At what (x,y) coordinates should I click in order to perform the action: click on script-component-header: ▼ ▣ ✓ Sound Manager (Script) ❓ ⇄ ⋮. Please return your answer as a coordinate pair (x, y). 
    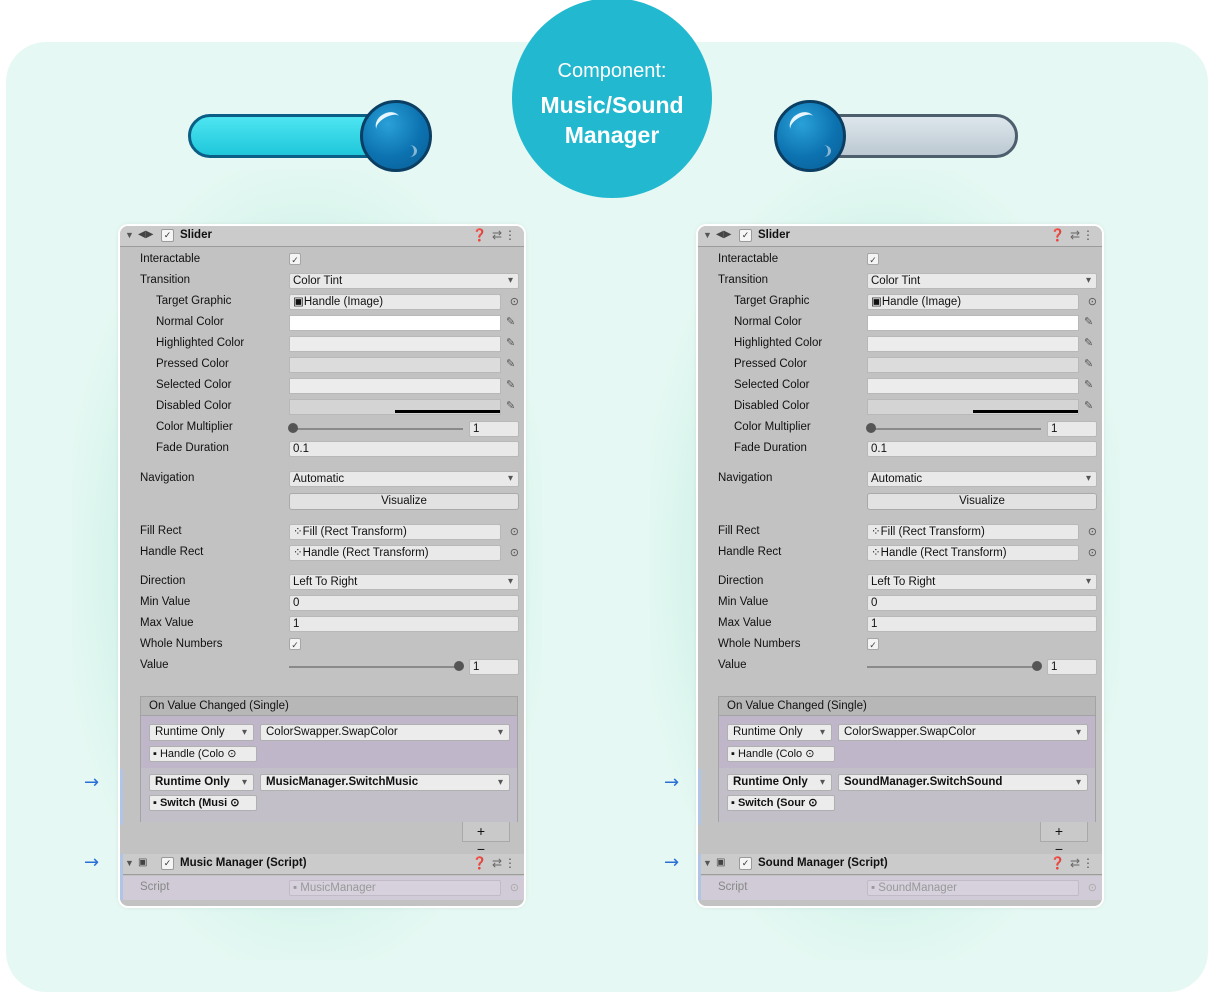
    Looking at the image, I should click on (900, 864).